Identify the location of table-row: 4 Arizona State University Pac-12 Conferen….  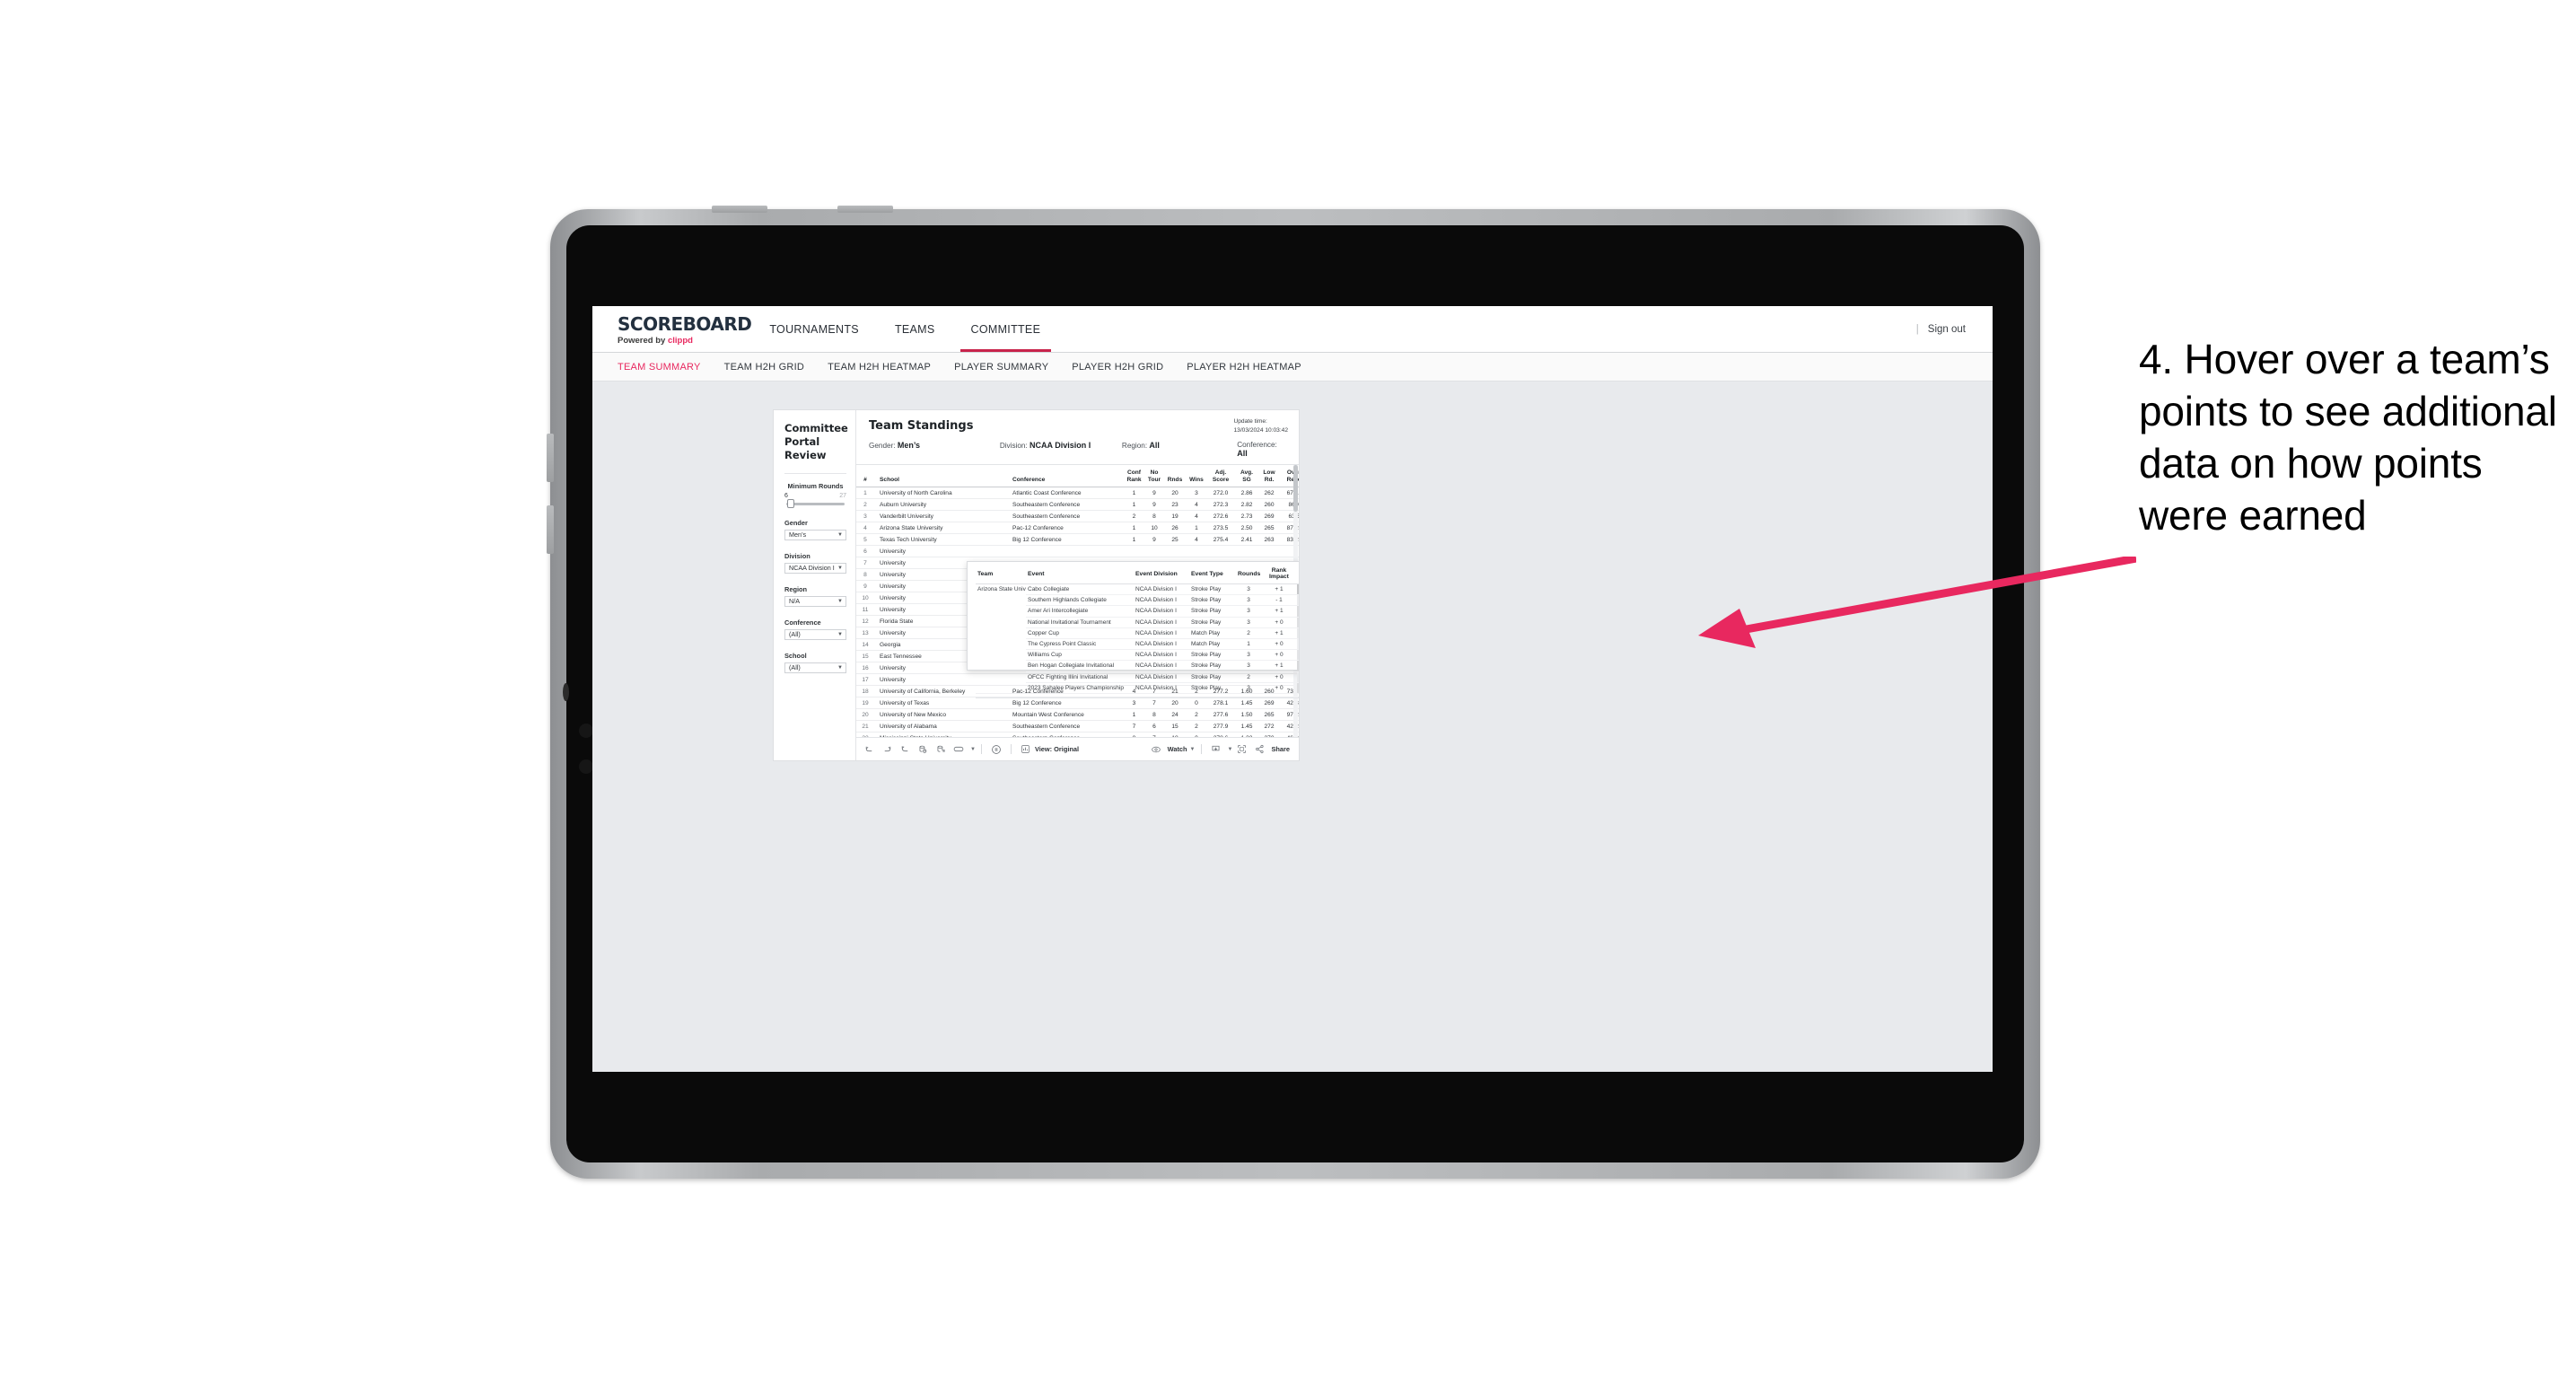
(1077, 528).